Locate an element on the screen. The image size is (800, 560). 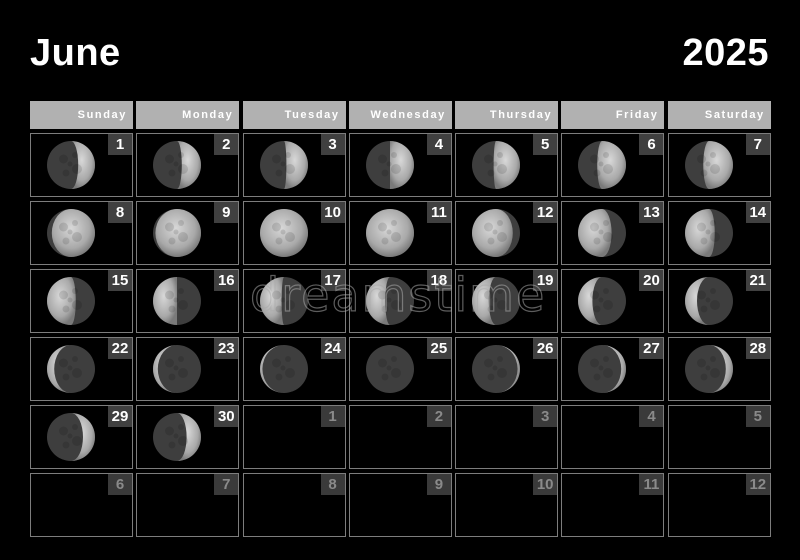
date-number: 17 is located at coordinates (332, 280).